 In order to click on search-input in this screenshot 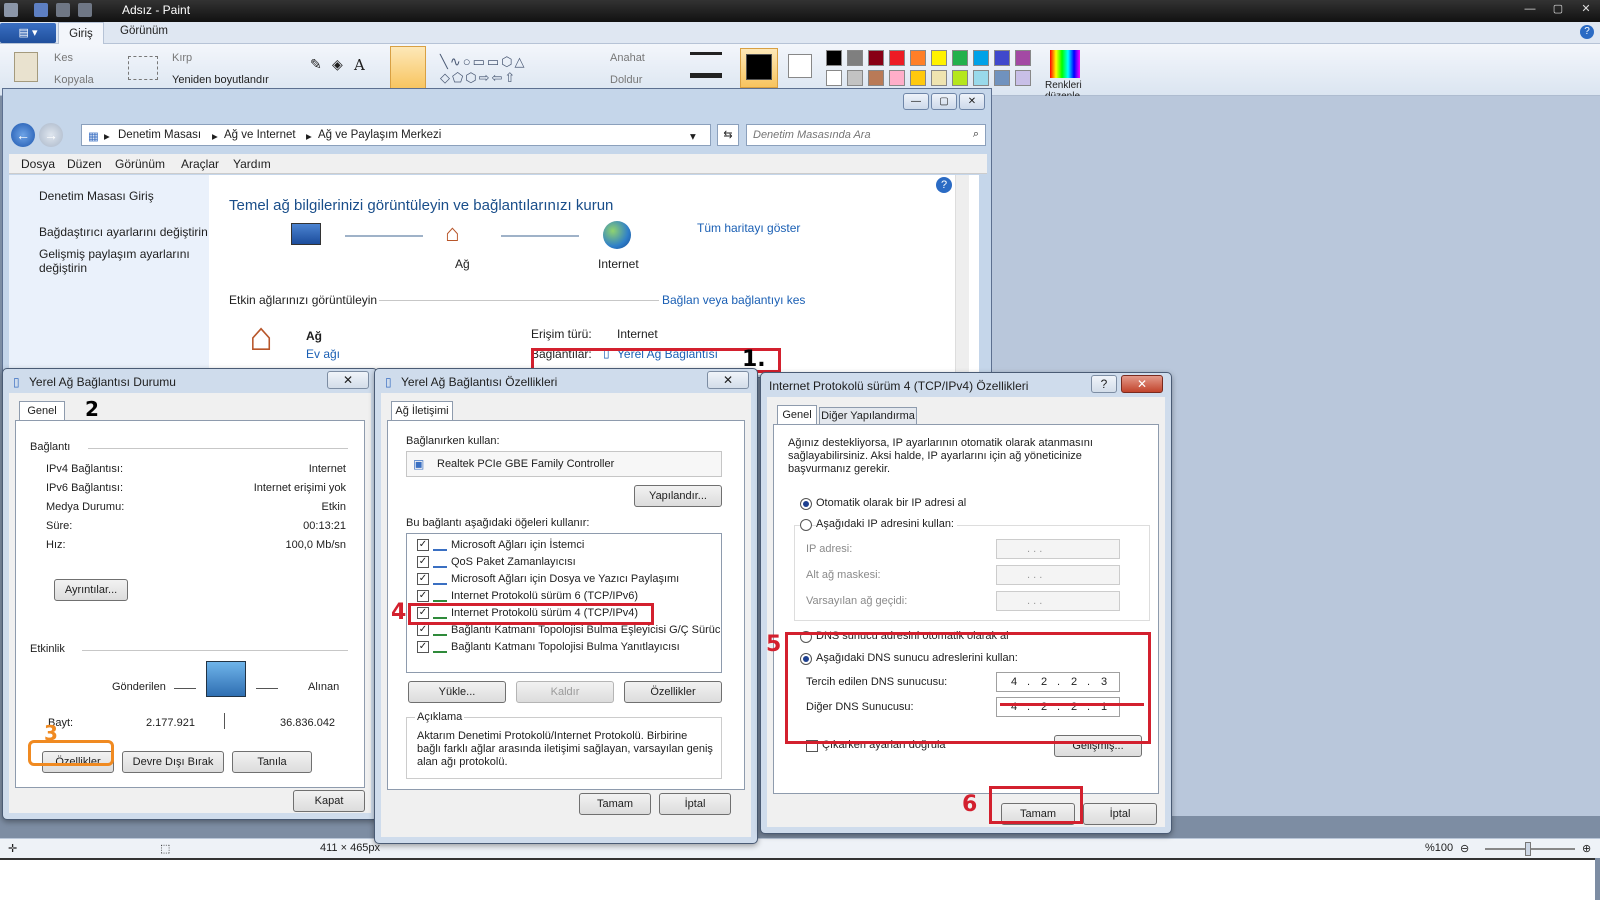, I will do `click(852, 135)`.